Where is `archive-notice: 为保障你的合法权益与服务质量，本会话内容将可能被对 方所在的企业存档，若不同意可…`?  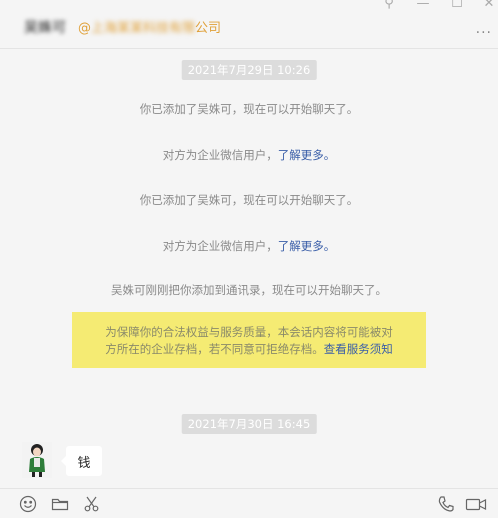 archive-notice: 为保障你的合法权益与服务质量，本会话内容将可能被对 方所在的企业存档，若不同意可… is located at coordinates (249, 340).